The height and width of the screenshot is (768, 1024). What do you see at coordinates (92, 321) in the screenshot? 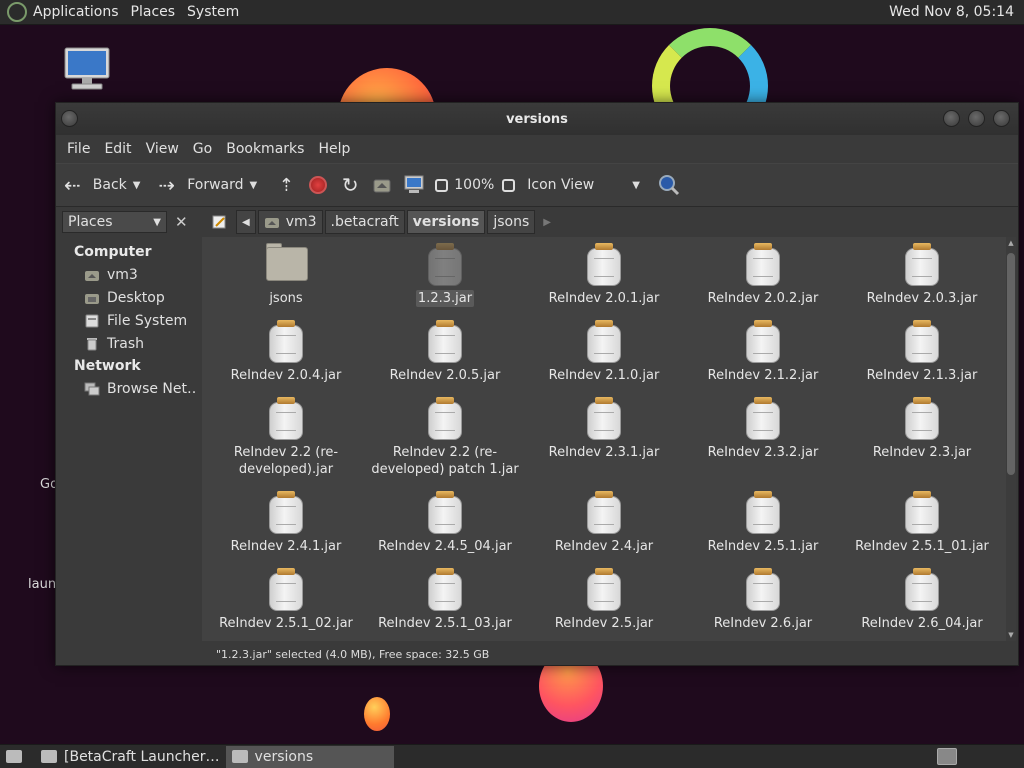
I see `filesystem-icon` at bounding box center [92, 321].